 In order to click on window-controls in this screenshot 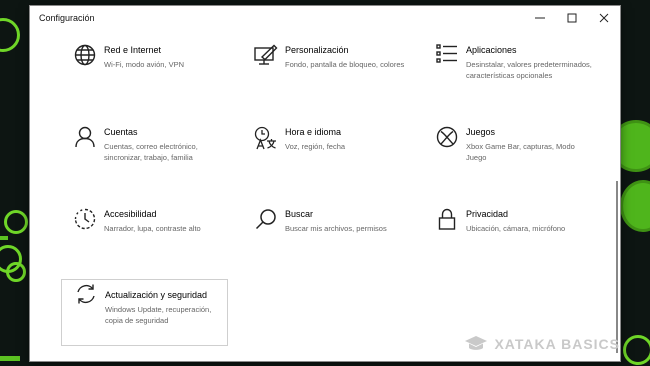, I will do `click(572, 18)`.